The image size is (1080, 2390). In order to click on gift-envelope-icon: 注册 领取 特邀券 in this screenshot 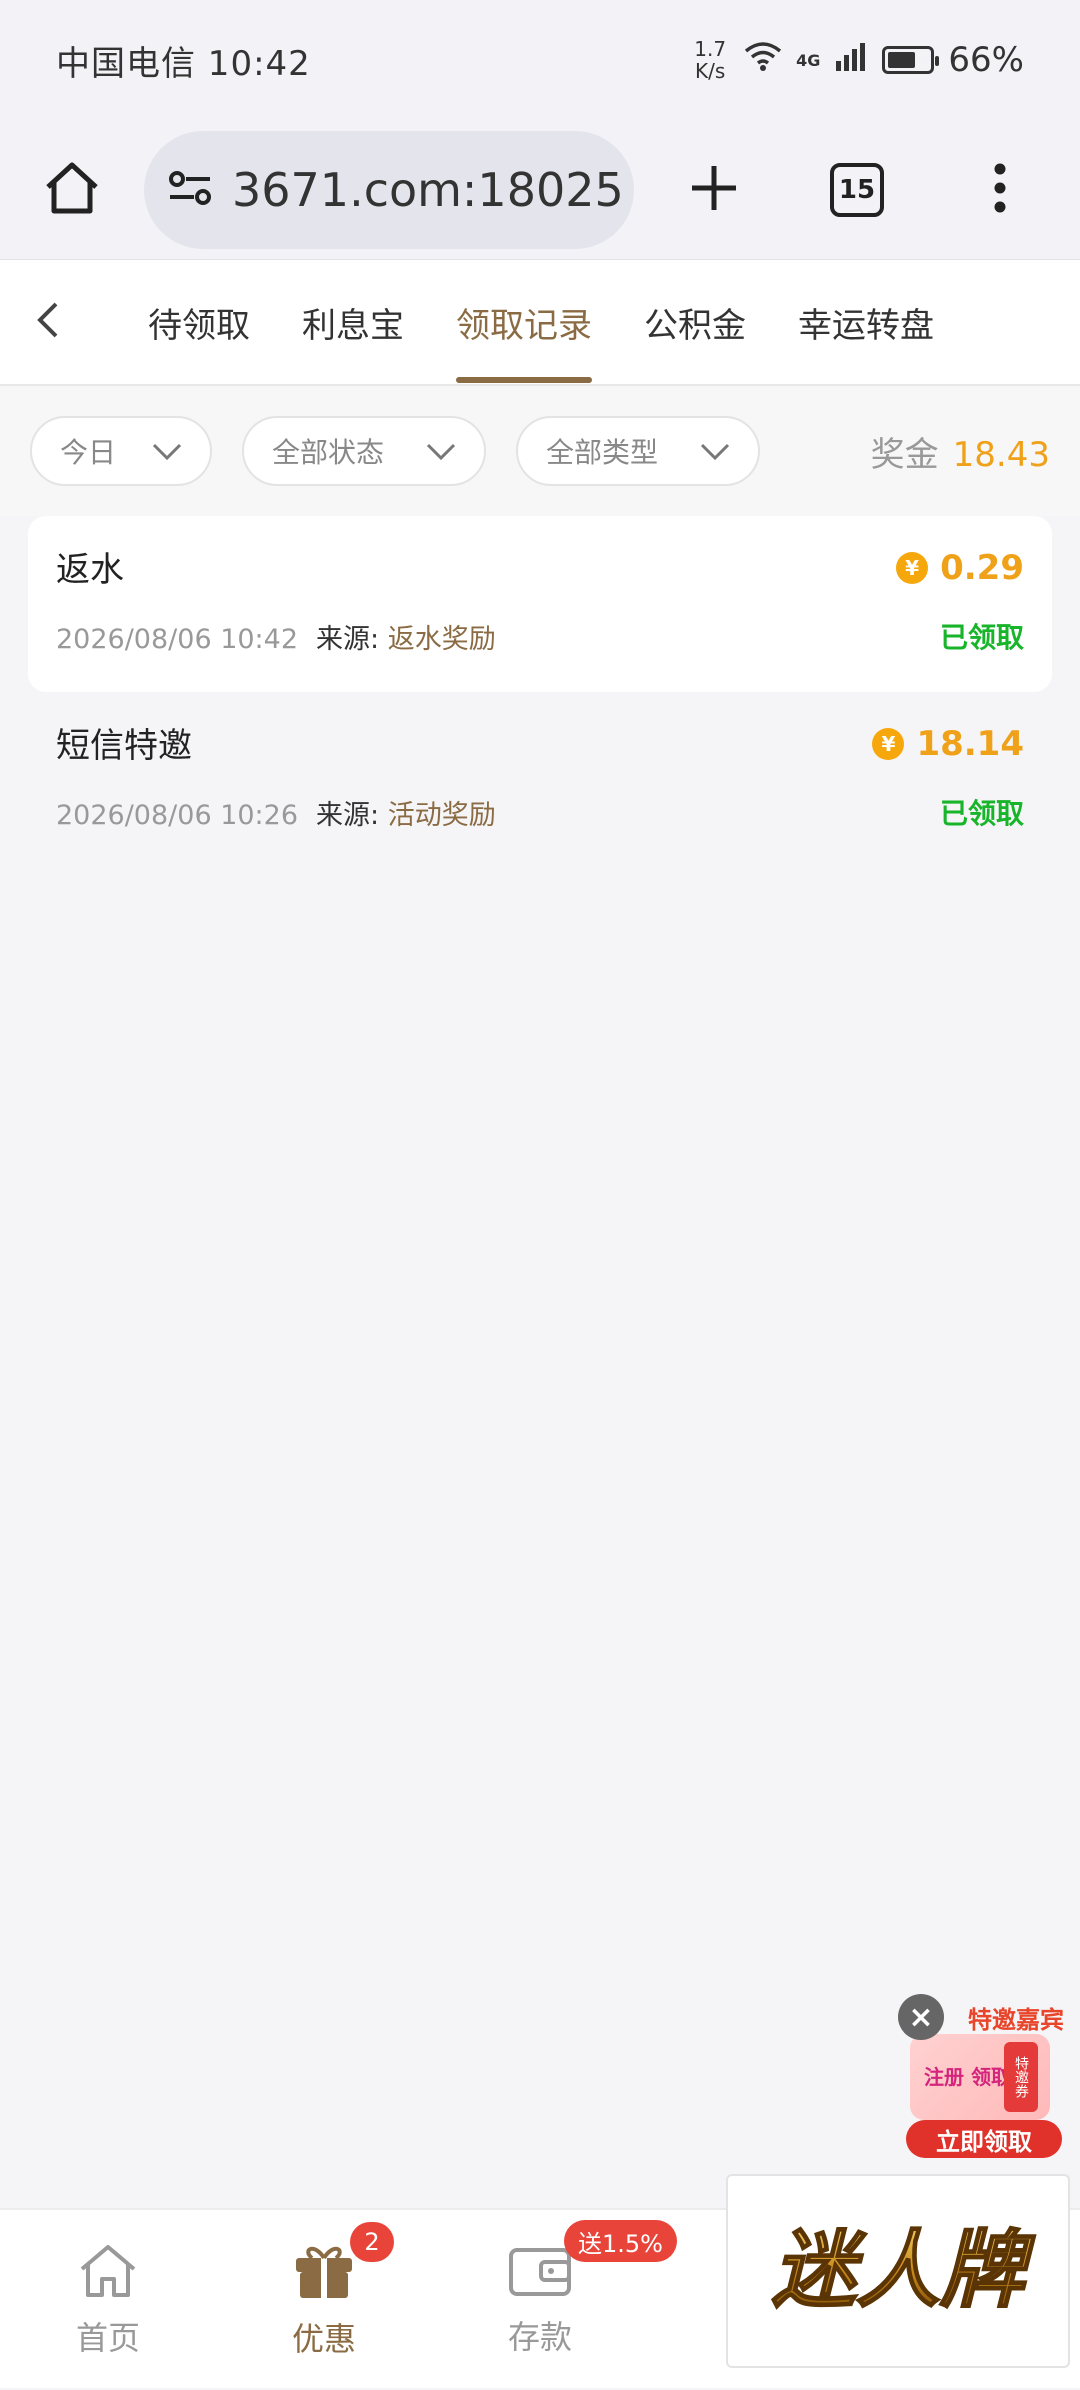, I will do `click(980, 2077)`.